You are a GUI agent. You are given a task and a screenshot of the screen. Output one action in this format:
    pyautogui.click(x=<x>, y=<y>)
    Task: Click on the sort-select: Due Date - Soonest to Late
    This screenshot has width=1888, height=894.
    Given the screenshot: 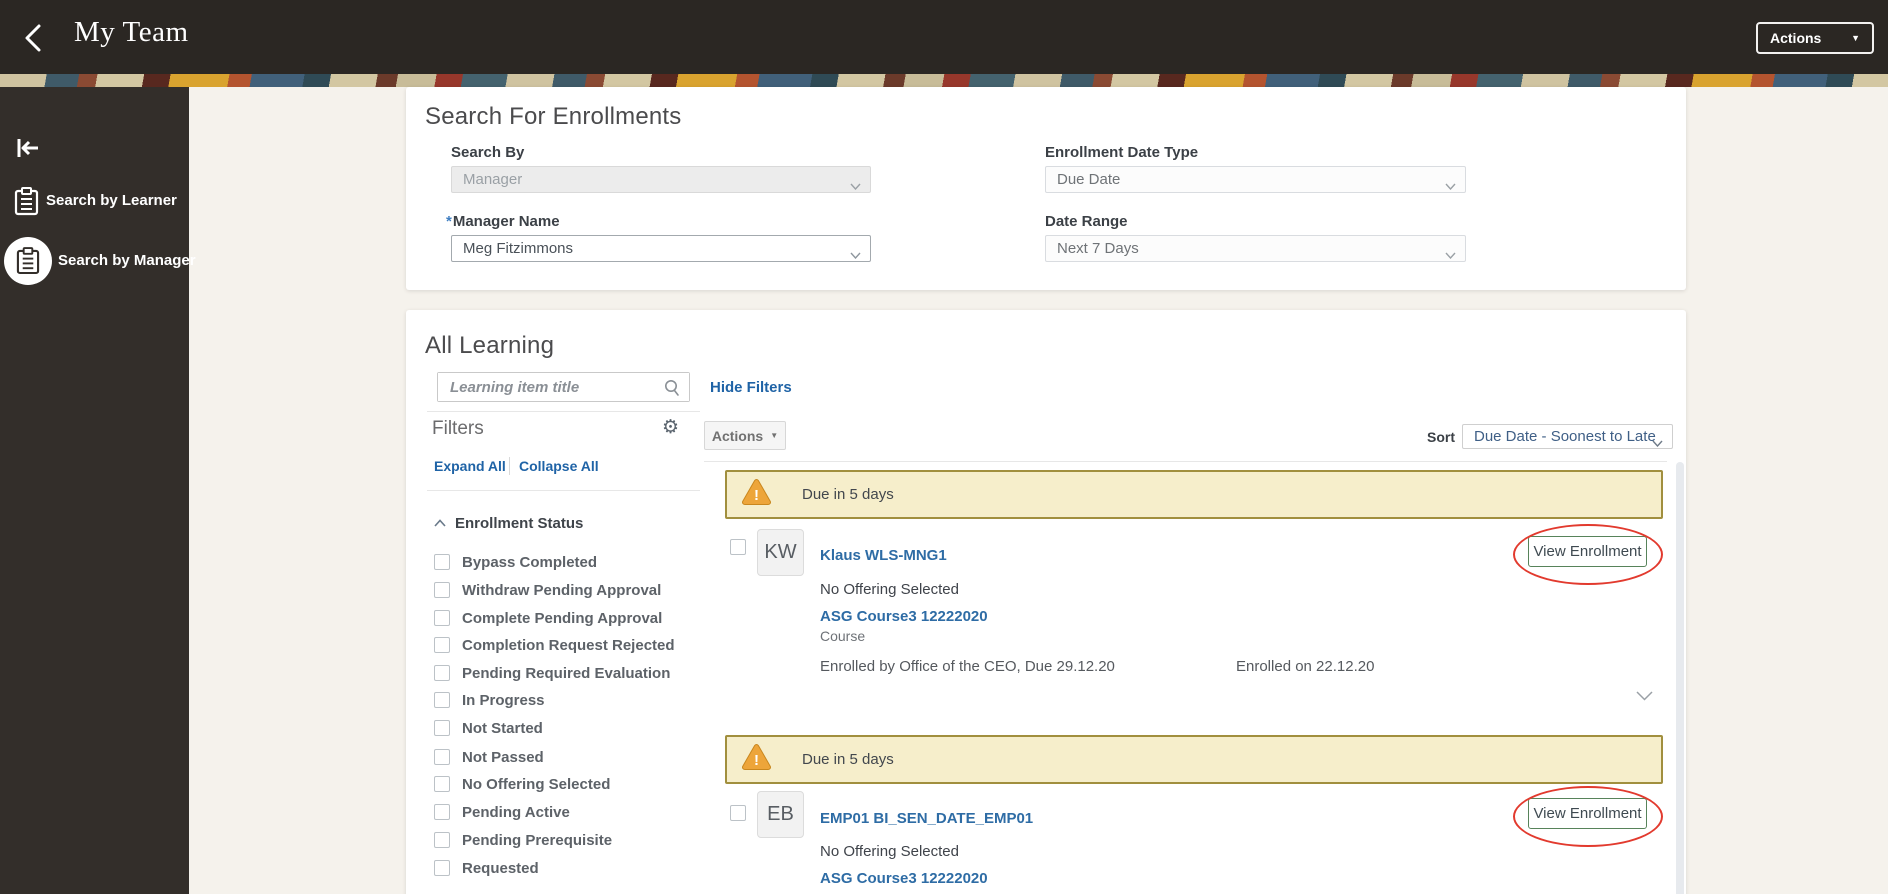 What is the action you would take?
    pyautogui.click(x=1567, y=436)
    